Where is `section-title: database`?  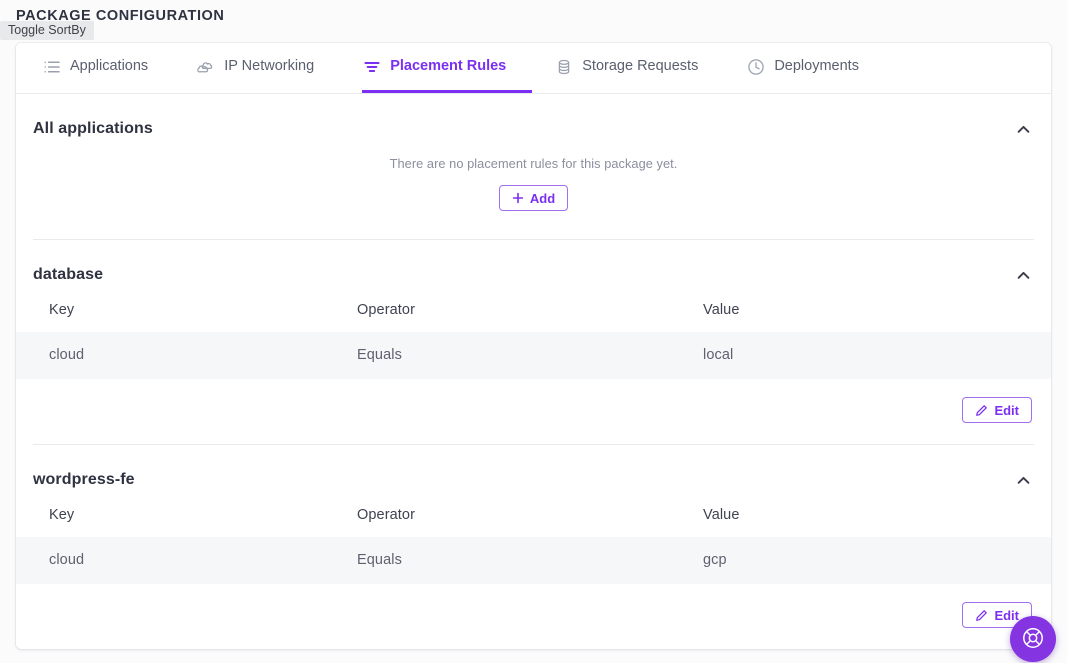
section-title: database is located at coordinates (68, 274).